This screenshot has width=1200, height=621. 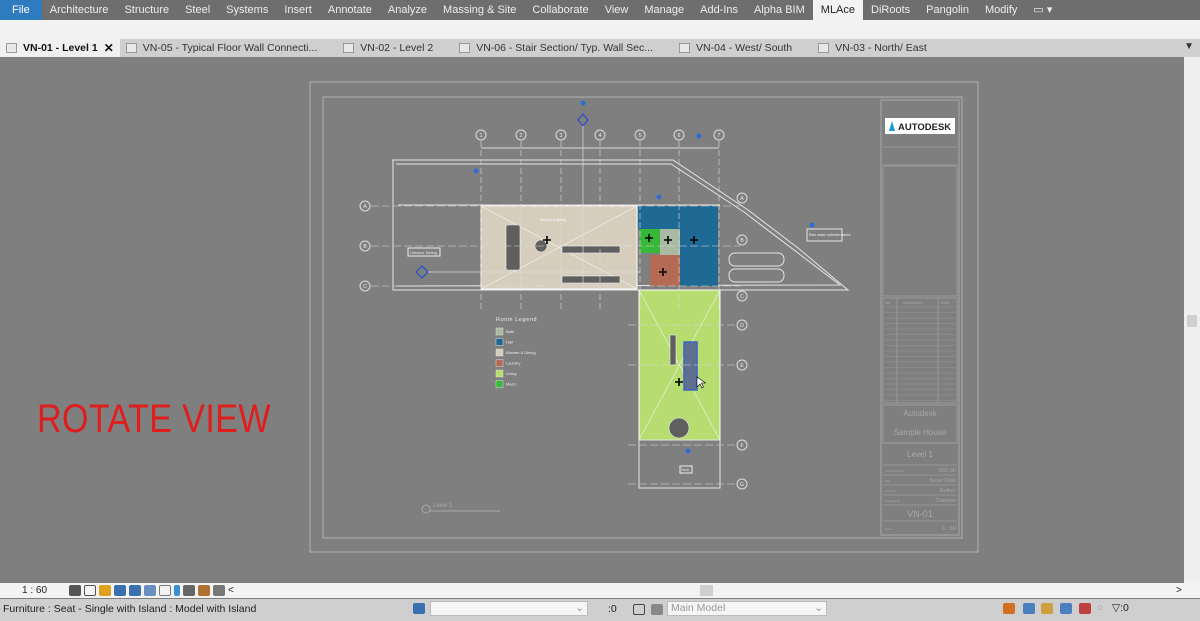 I want to click on horizontal-scroll-thumb, so click(x=706, y=590).